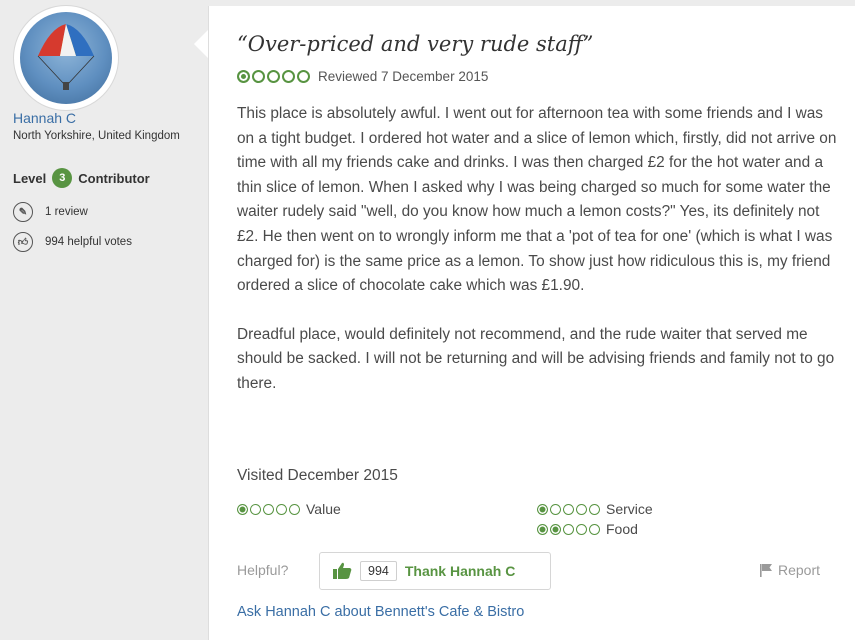  I want to click on value-rating-bubbles, so click(268, 509).